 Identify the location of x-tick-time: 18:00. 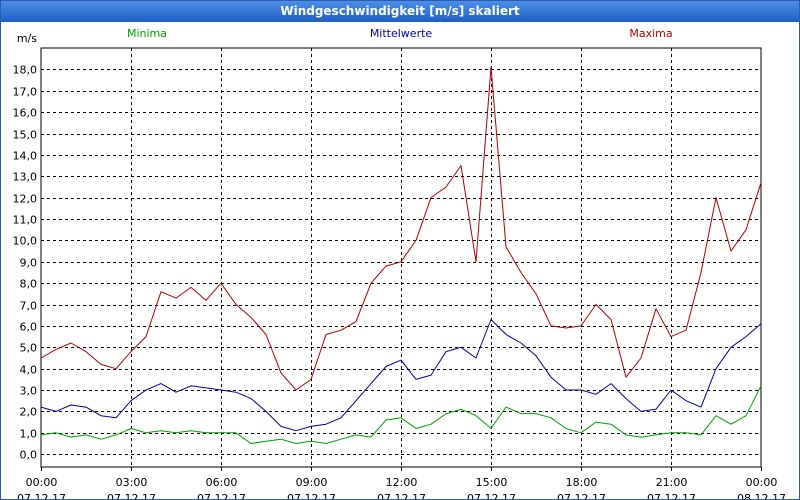
(582, 482).